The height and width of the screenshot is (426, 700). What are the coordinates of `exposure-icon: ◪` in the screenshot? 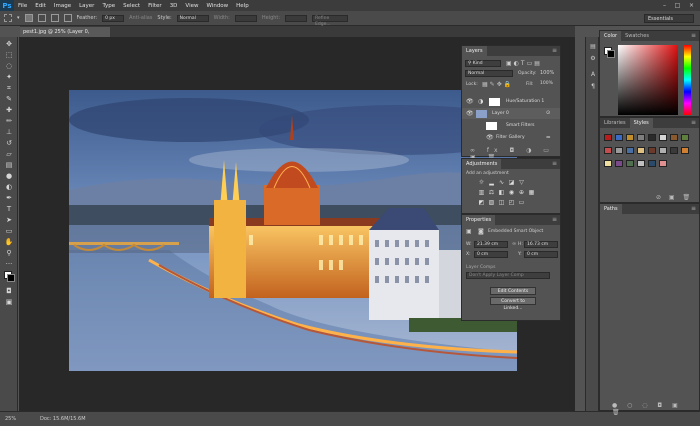 It's located at (511, 182).